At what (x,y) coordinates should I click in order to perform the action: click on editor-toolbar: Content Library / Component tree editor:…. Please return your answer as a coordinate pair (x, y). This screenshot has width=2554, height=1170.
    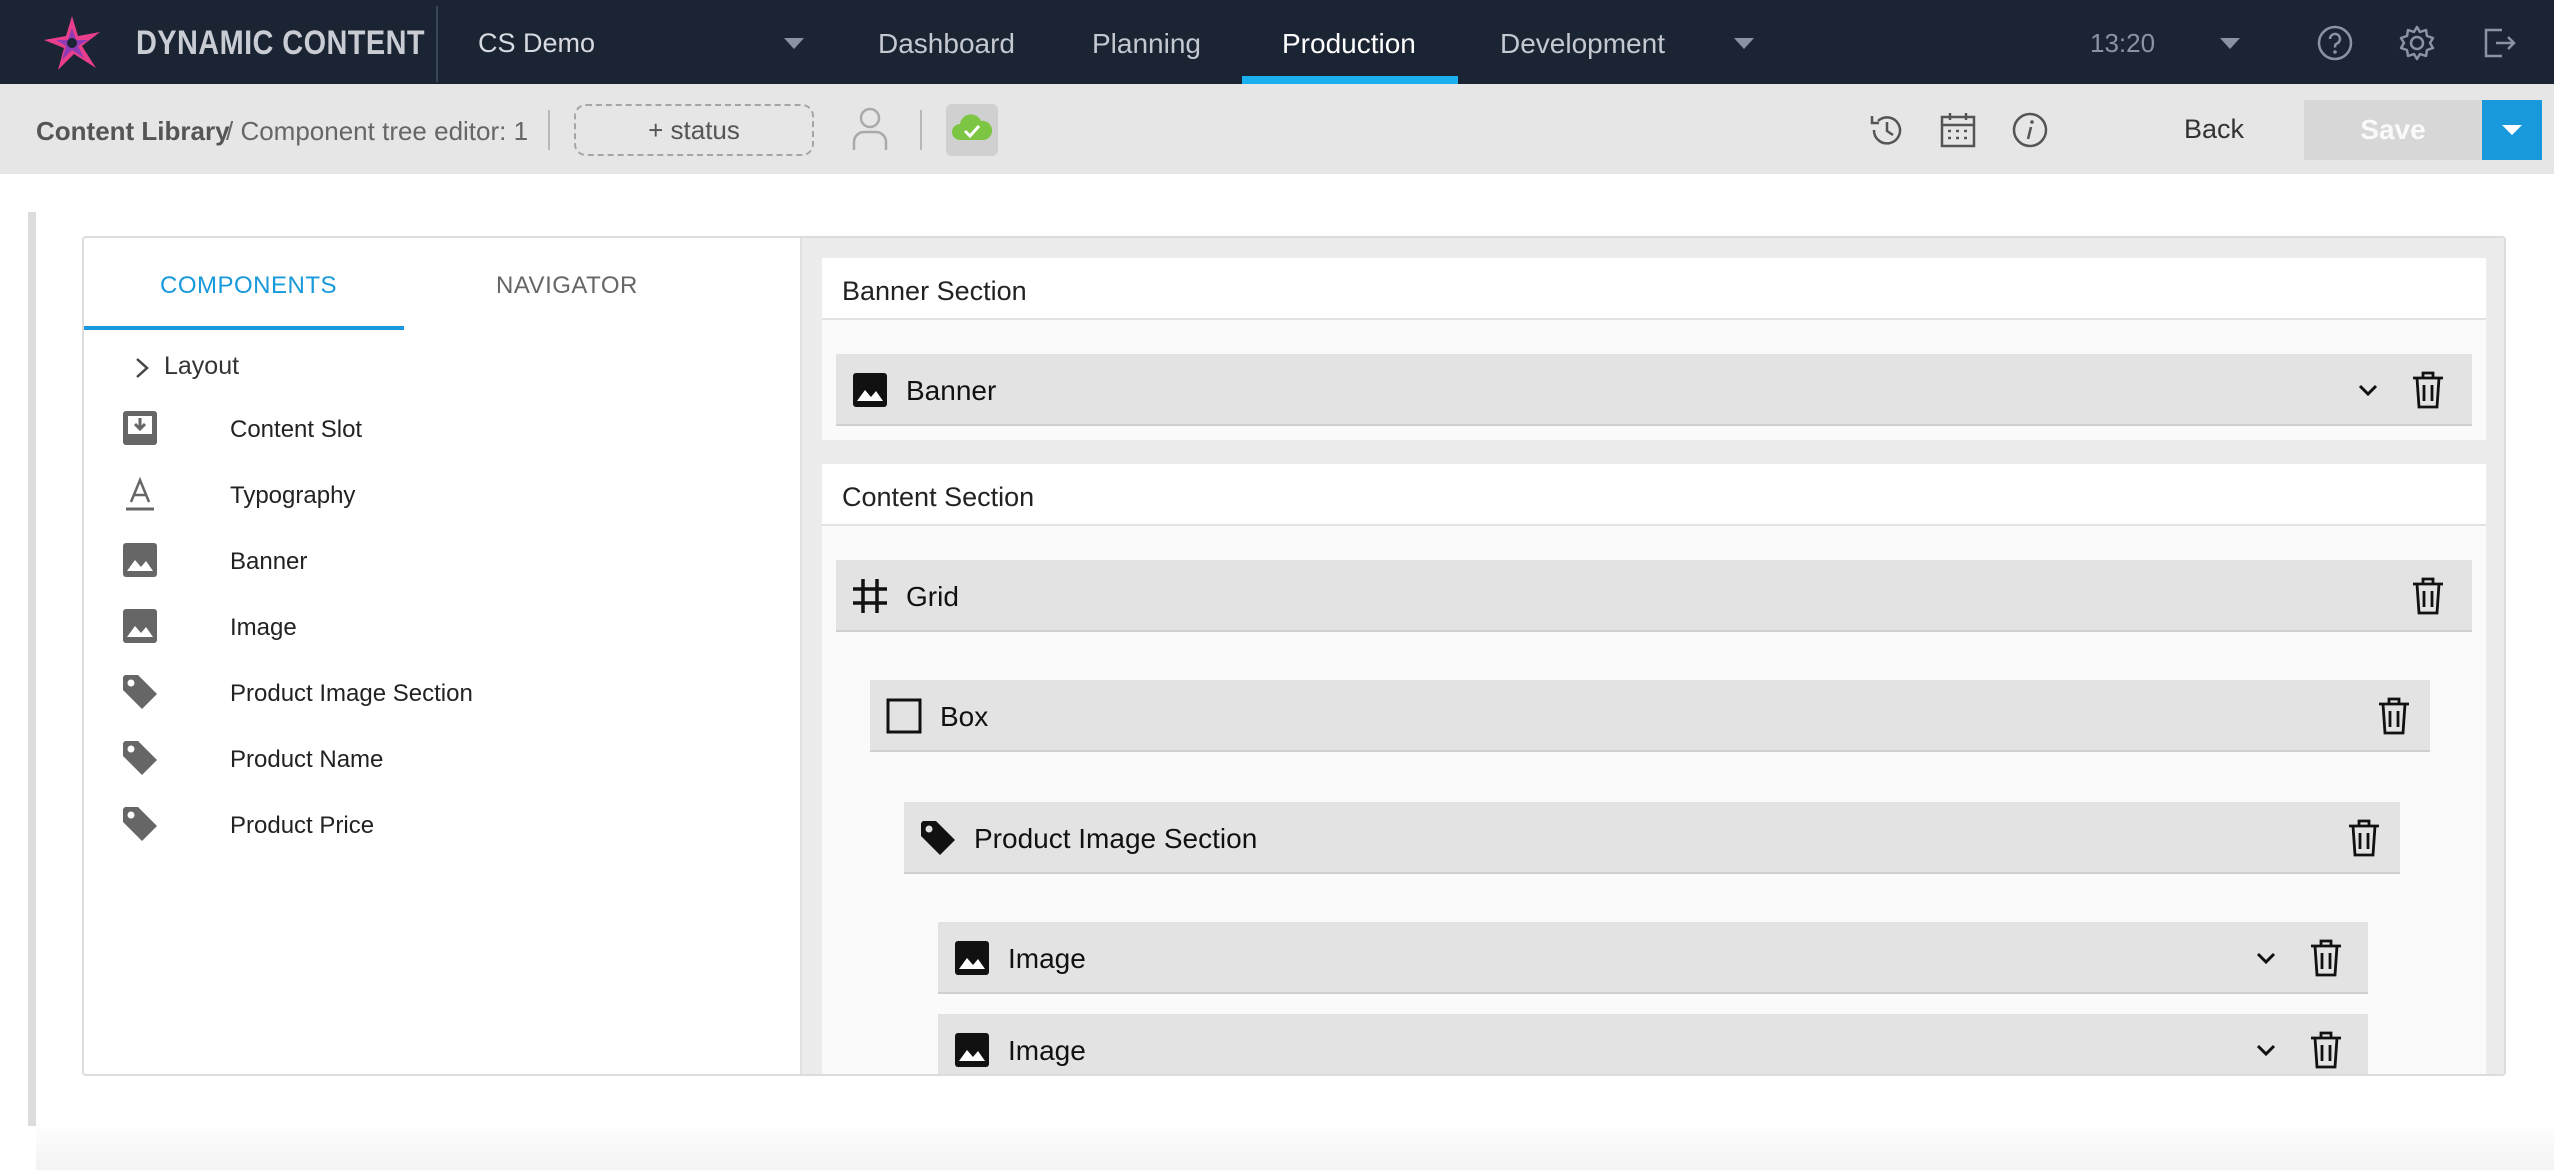
    Looking at the image, I should click on (1277, 129).